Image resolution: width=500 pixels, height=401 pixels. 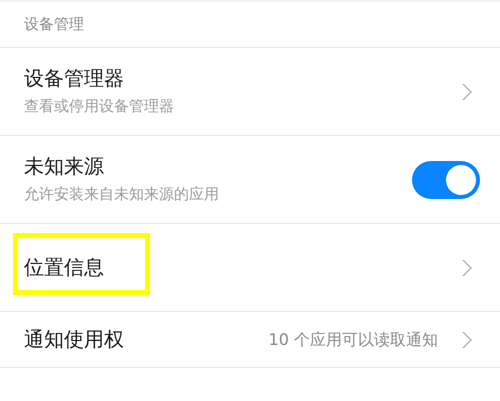 What do you see at coordinates (64, 267) in the screenshot?
I see `setting-title: 位置信息` at bounding box center [64, 267].